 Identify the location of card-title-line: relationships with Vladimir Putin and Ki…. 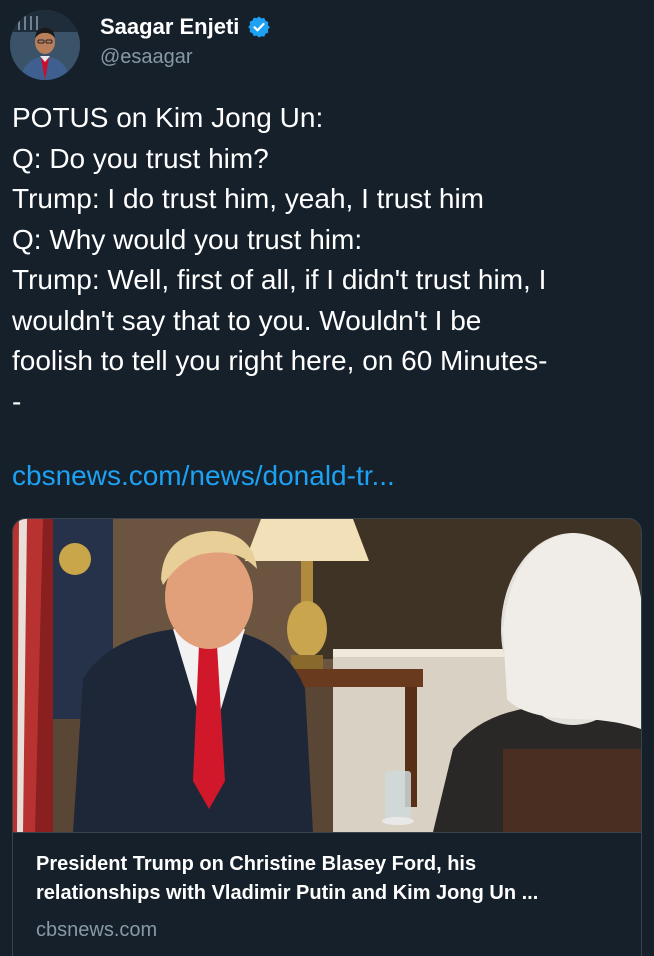
(287, 893).